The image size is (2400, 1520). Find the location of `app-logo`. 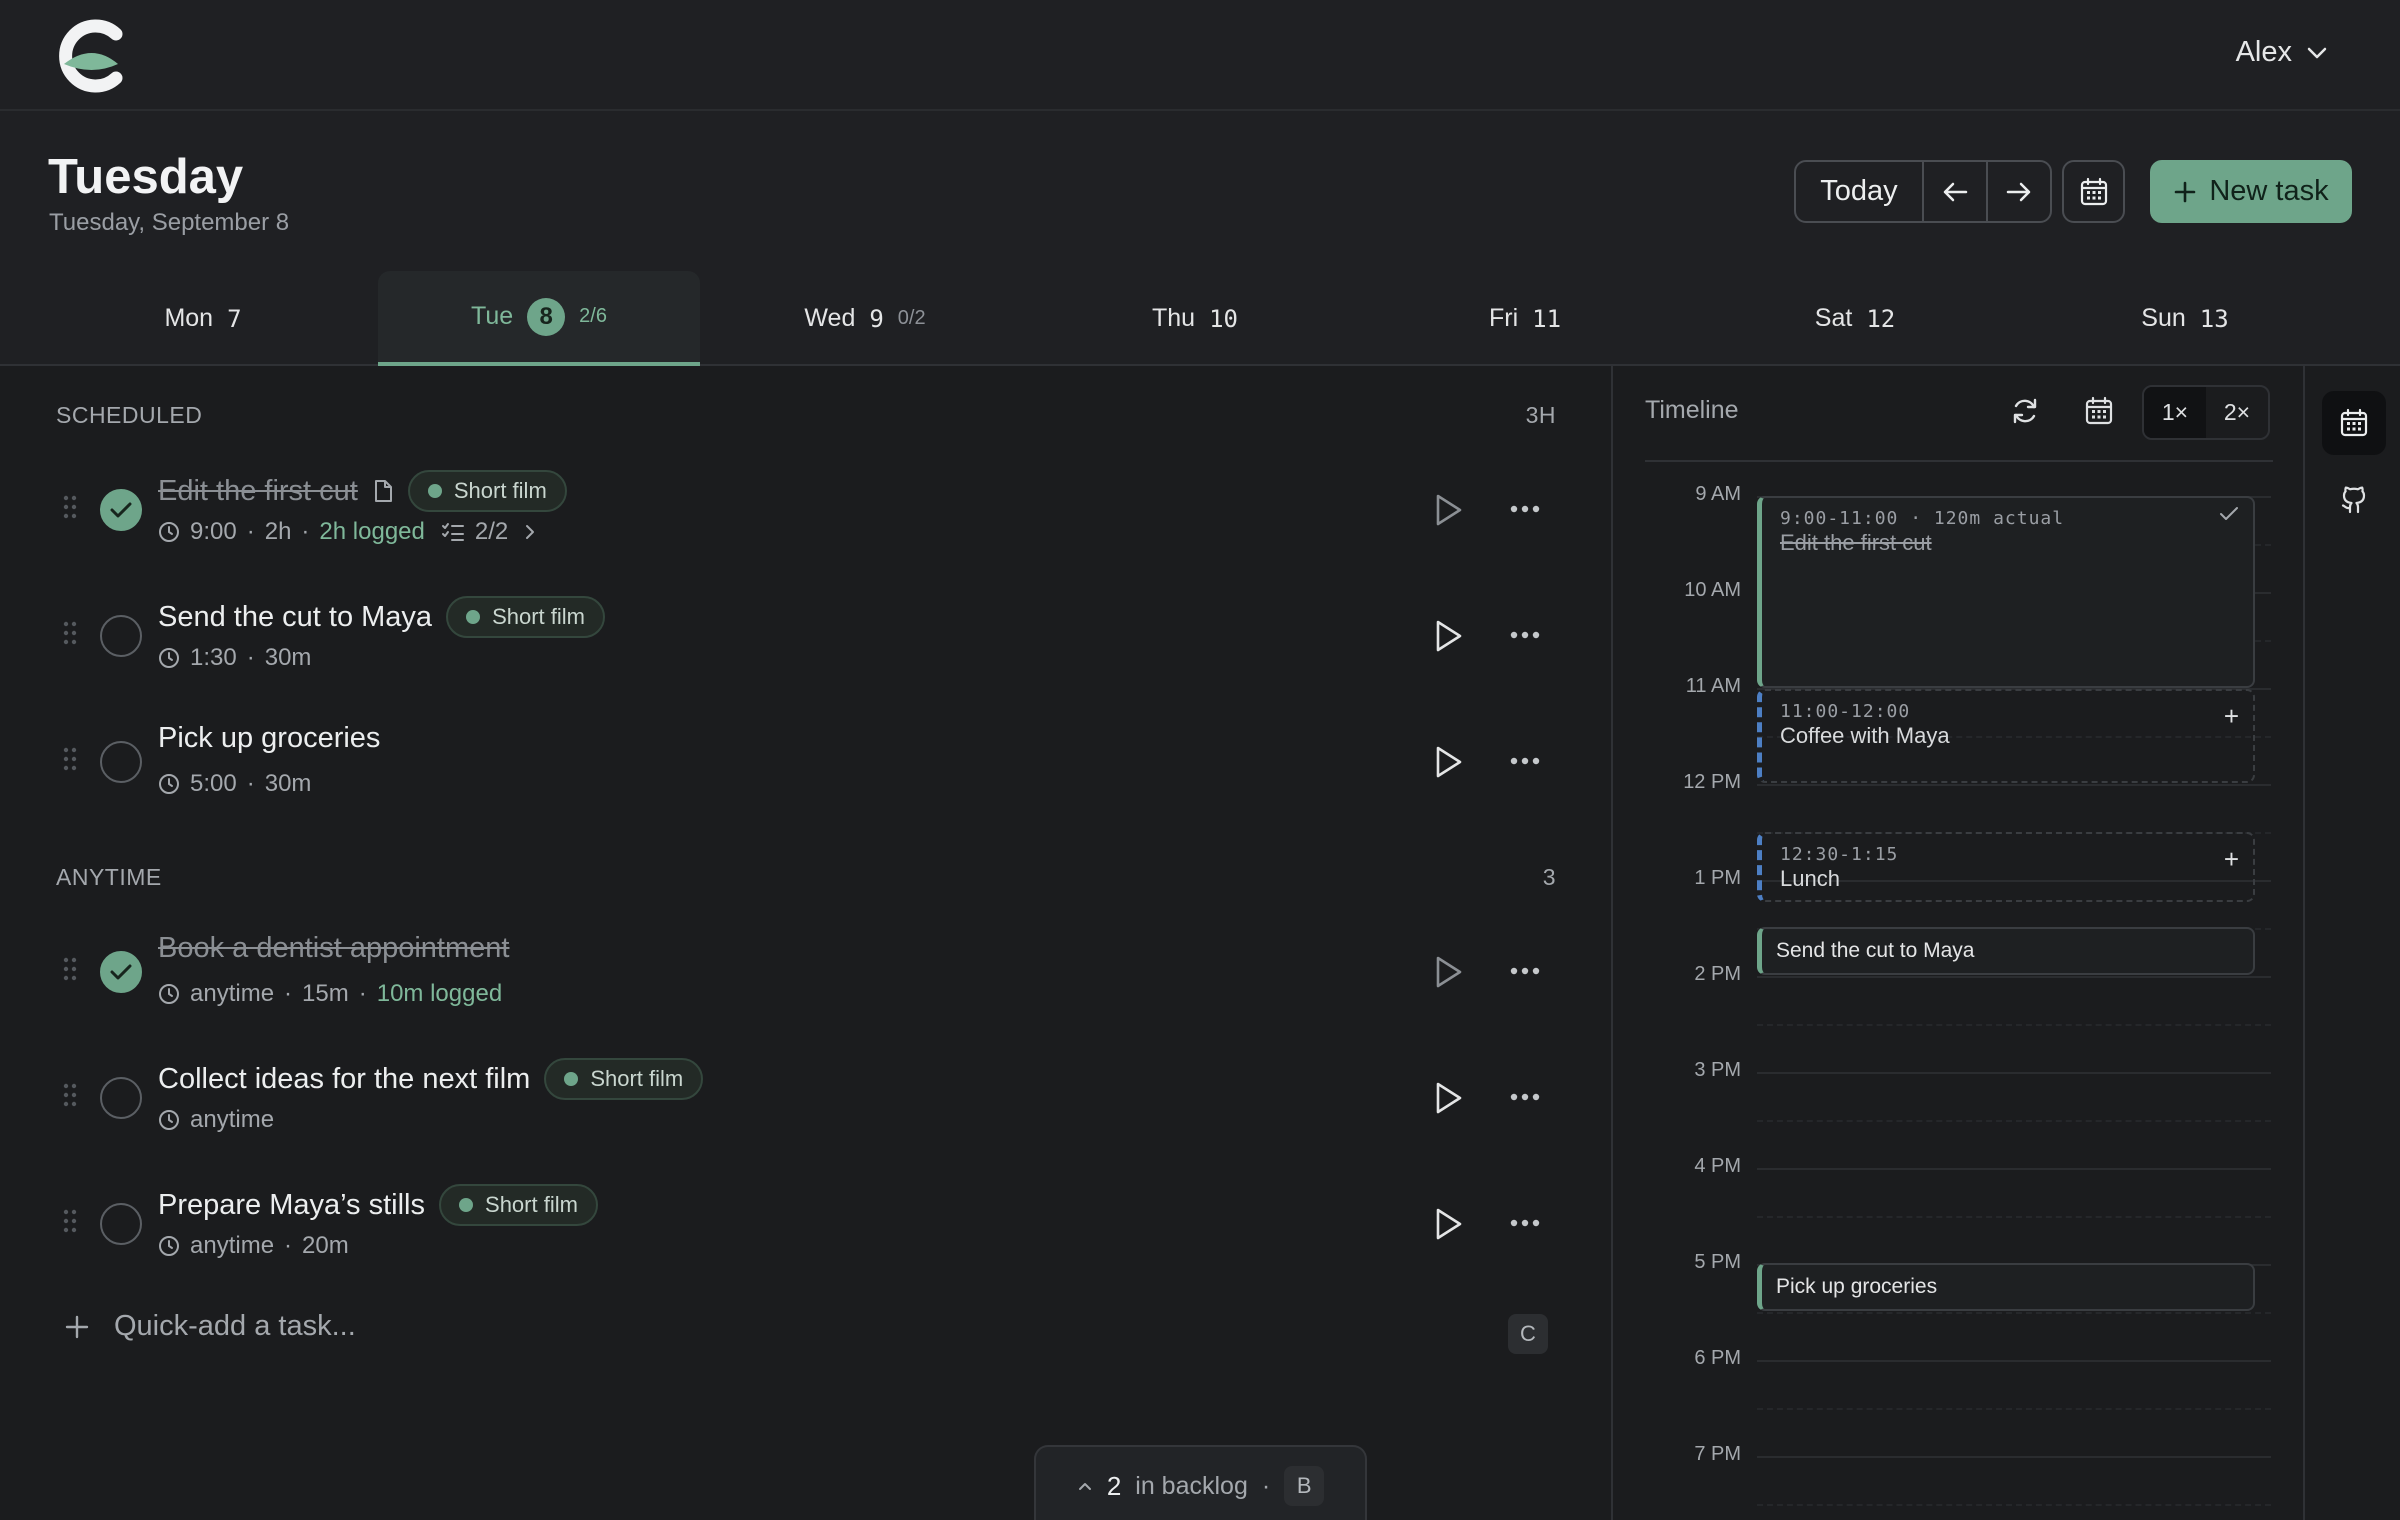

app-logo is located at coordinates (92, 56).